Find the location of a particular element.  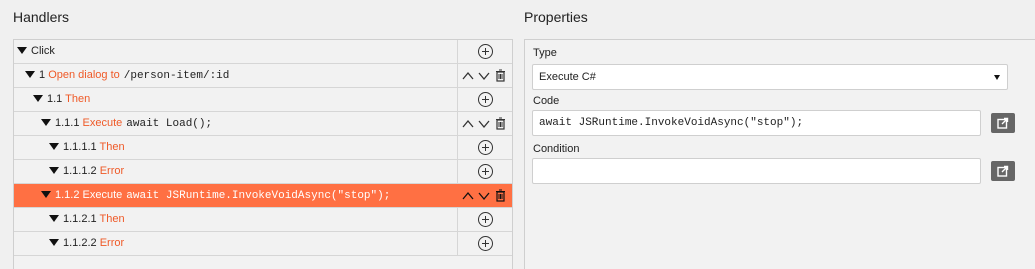

step-number: 1 is located at coordinates (42, 75).